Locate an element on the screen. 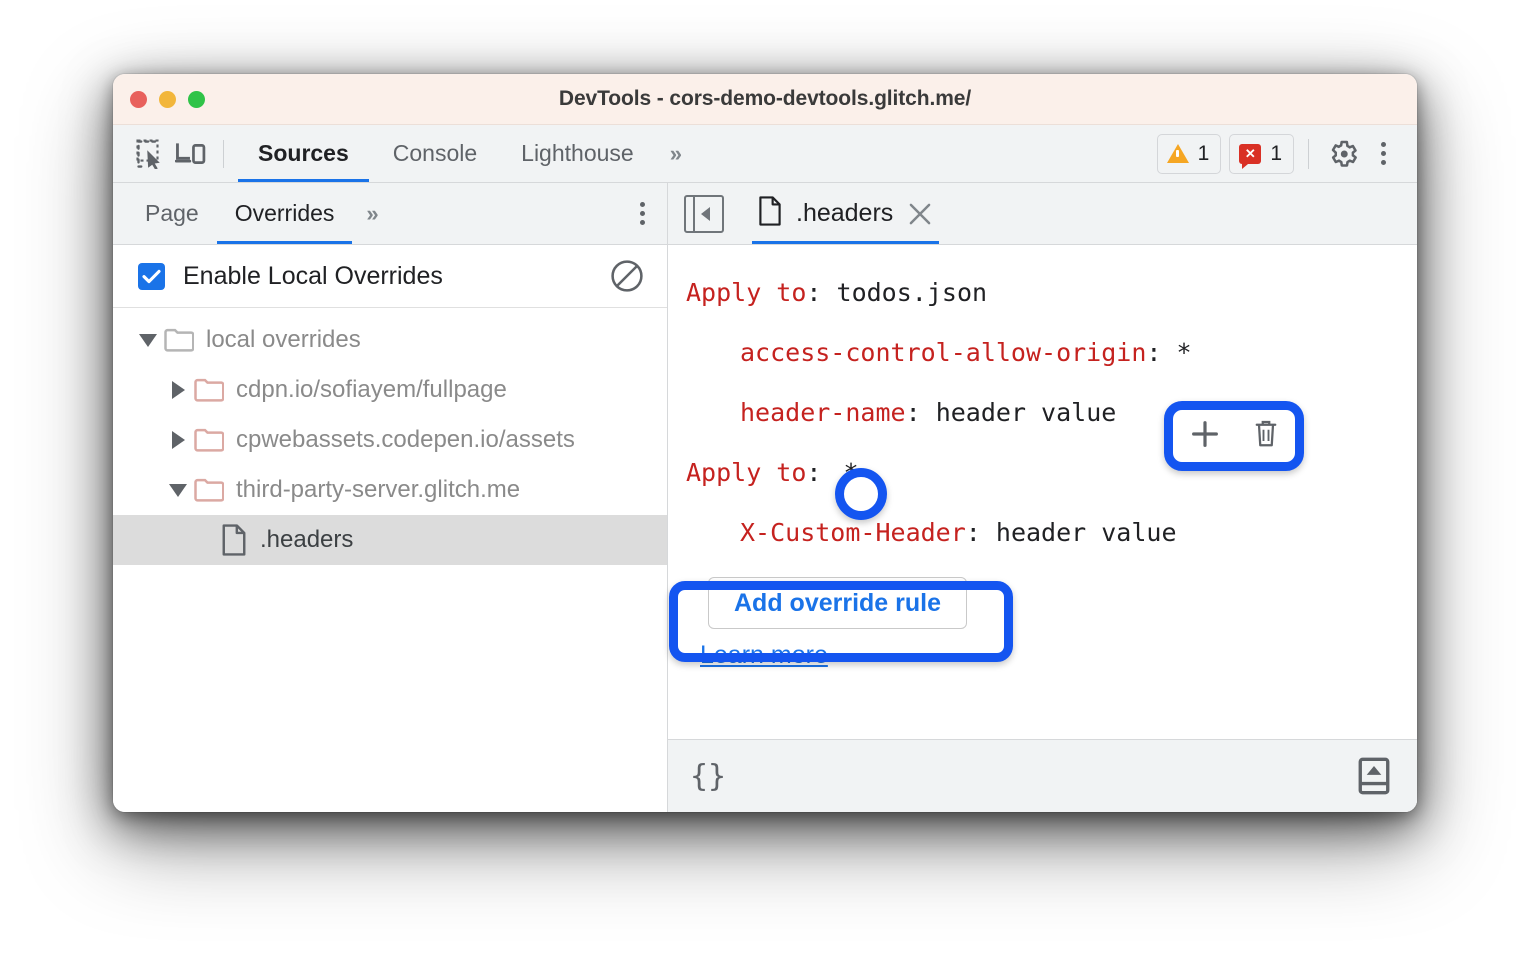  enable-local-overrides-row: Enable Local Overrides is located at coordinates (390, 276).